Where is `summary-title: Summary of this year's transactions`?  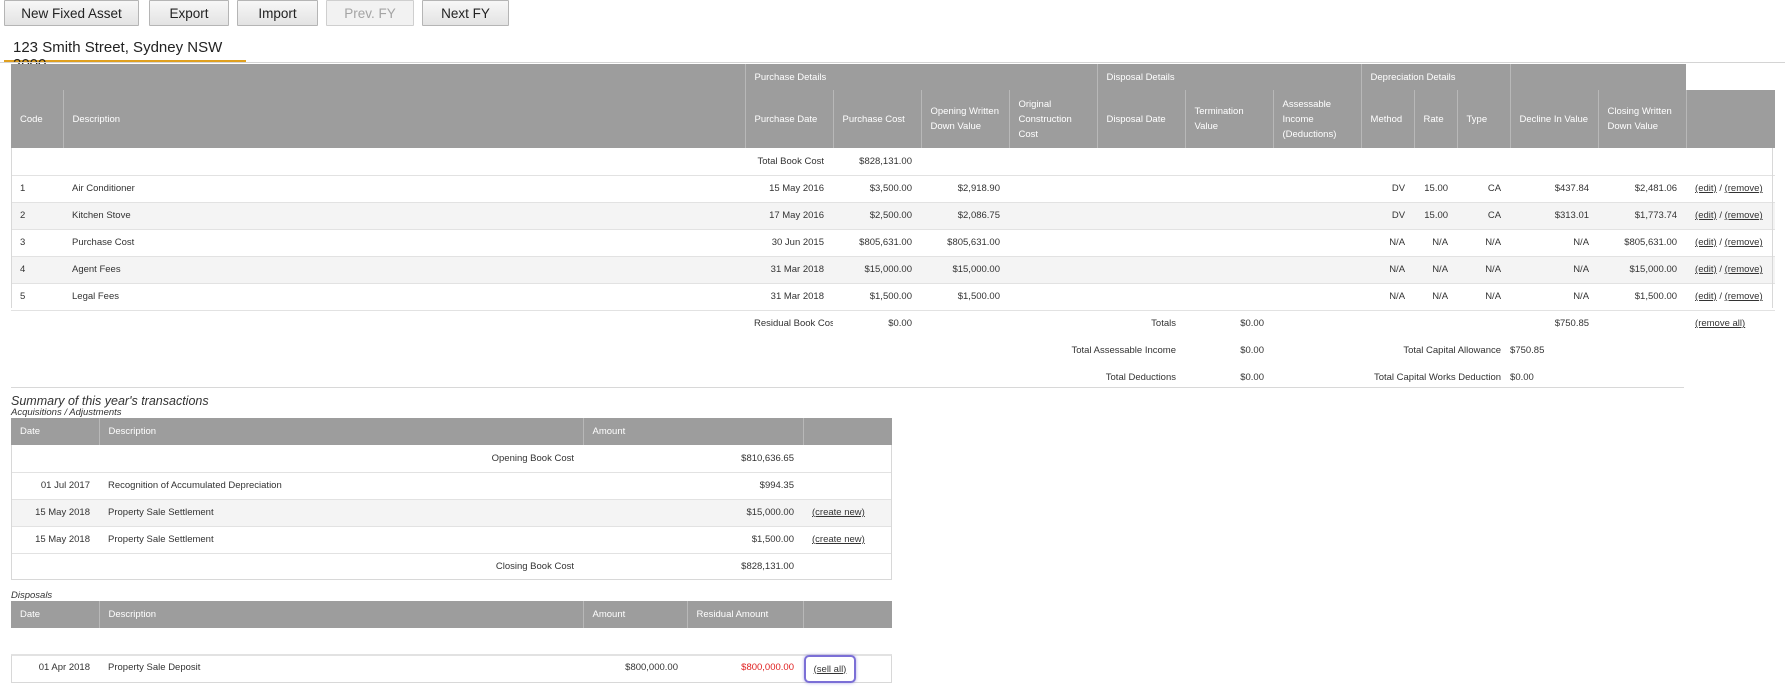 summary-title: Summary of this year's transactions is located at coordinates (110, 401).